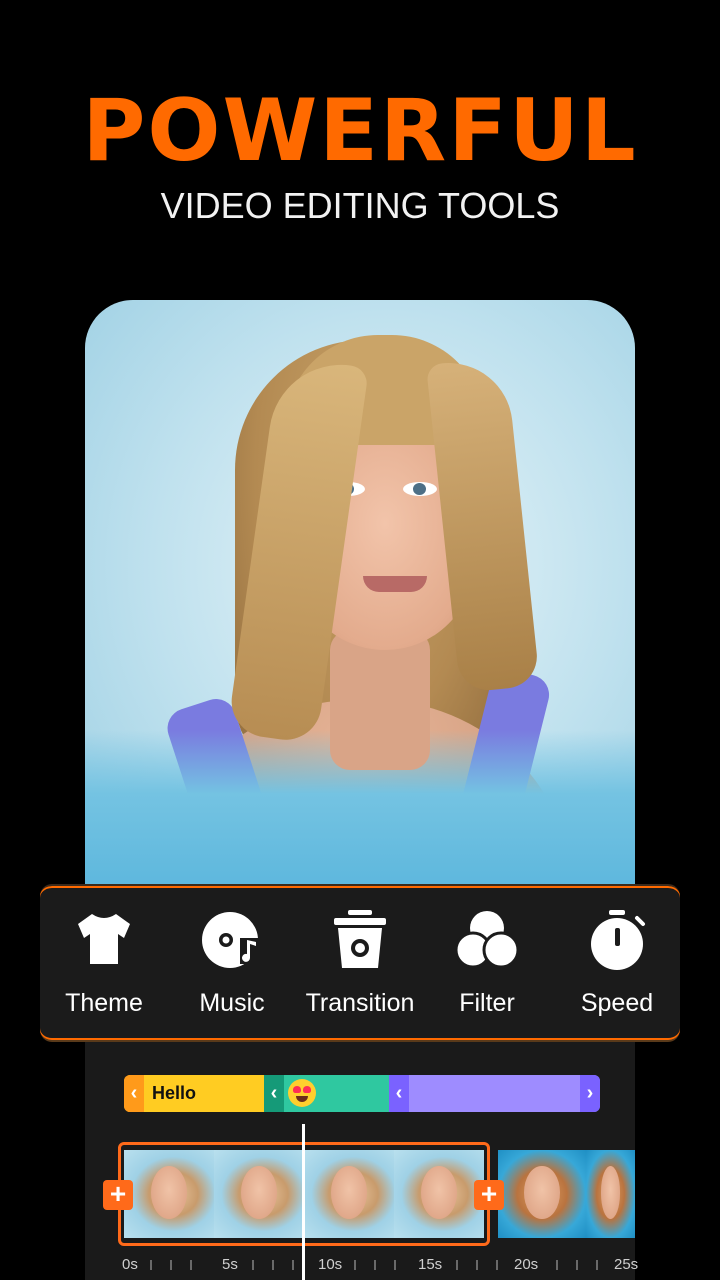 This screenshot has width=720, height=1280. I want to click on music-disc-icon, so click(230, 940).